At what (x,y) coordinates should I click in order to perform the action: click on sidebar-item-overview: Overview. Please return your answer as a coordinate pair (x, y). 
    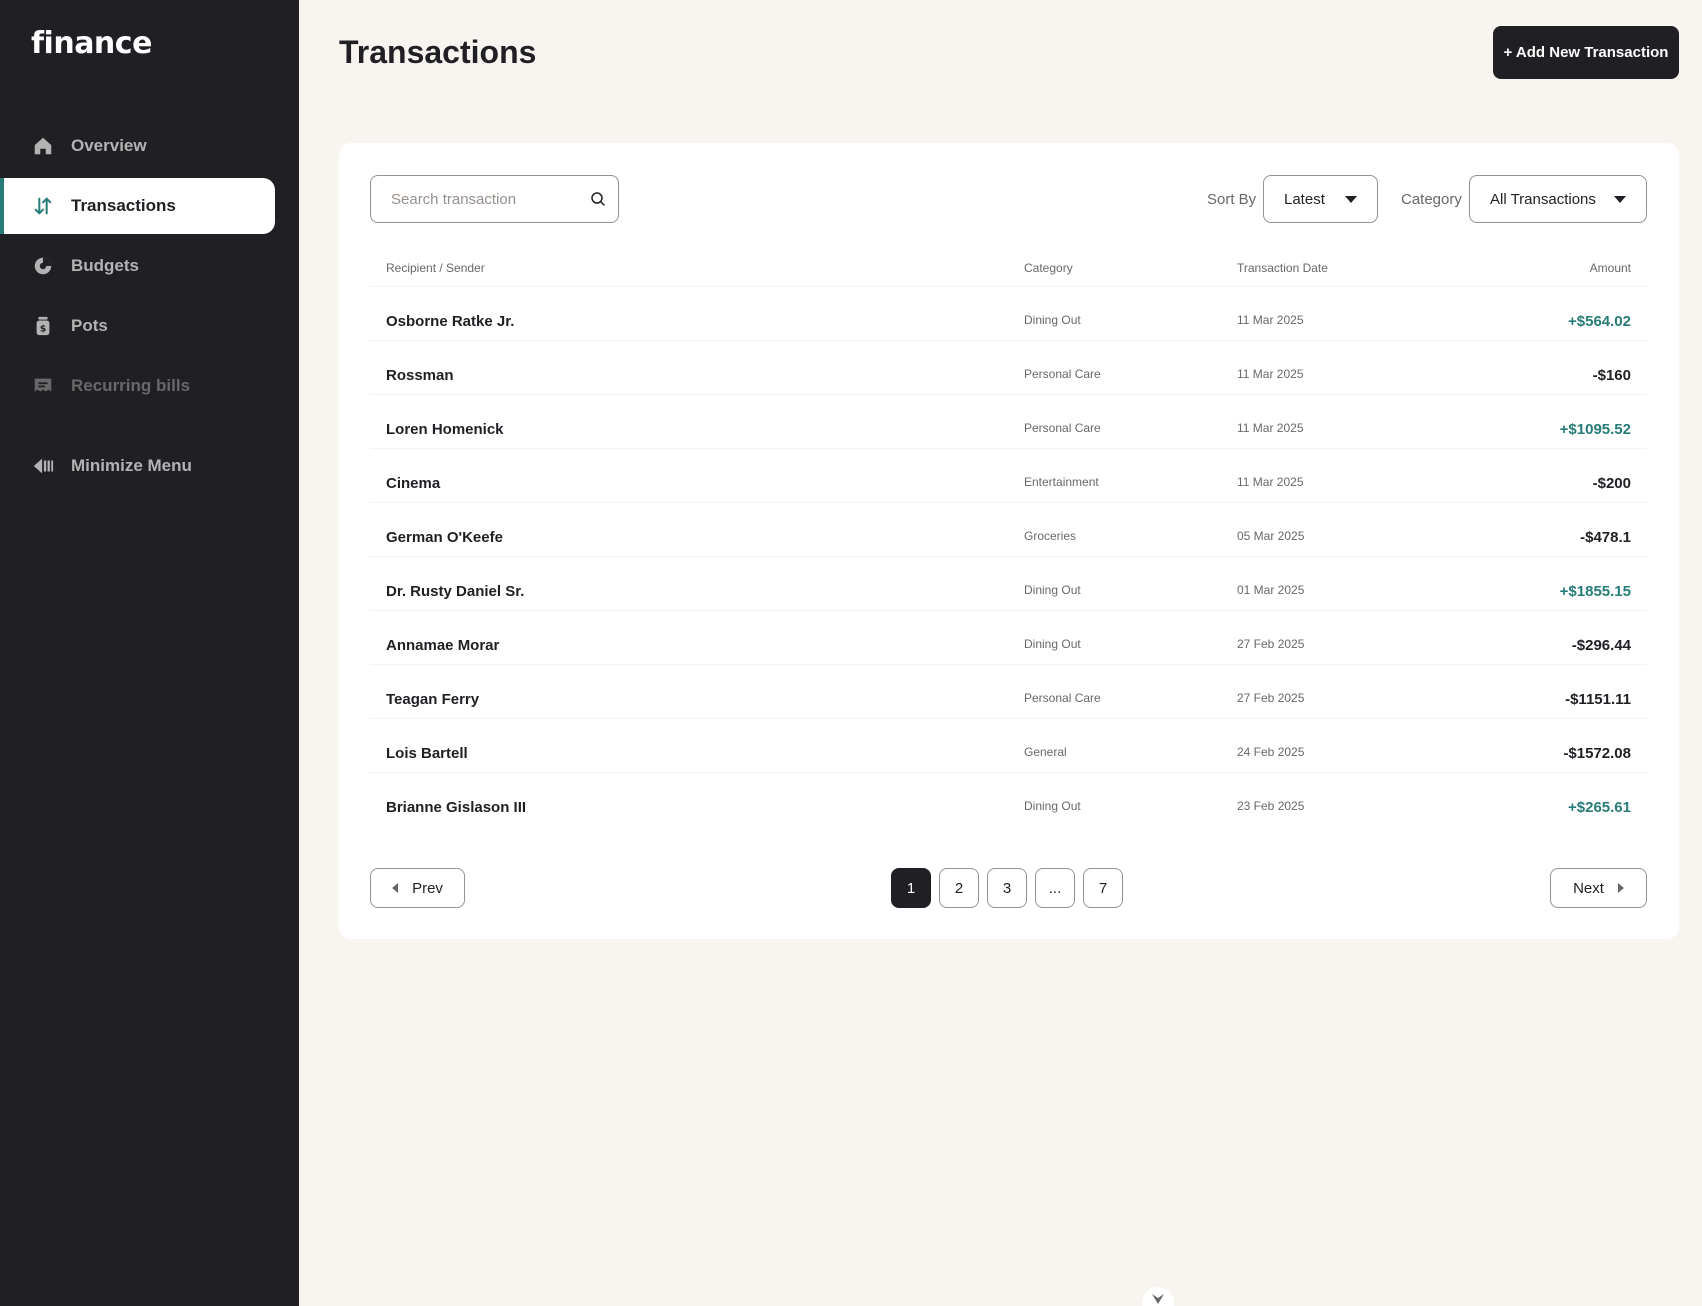
    Looking at the image, I should click on (137, 146).